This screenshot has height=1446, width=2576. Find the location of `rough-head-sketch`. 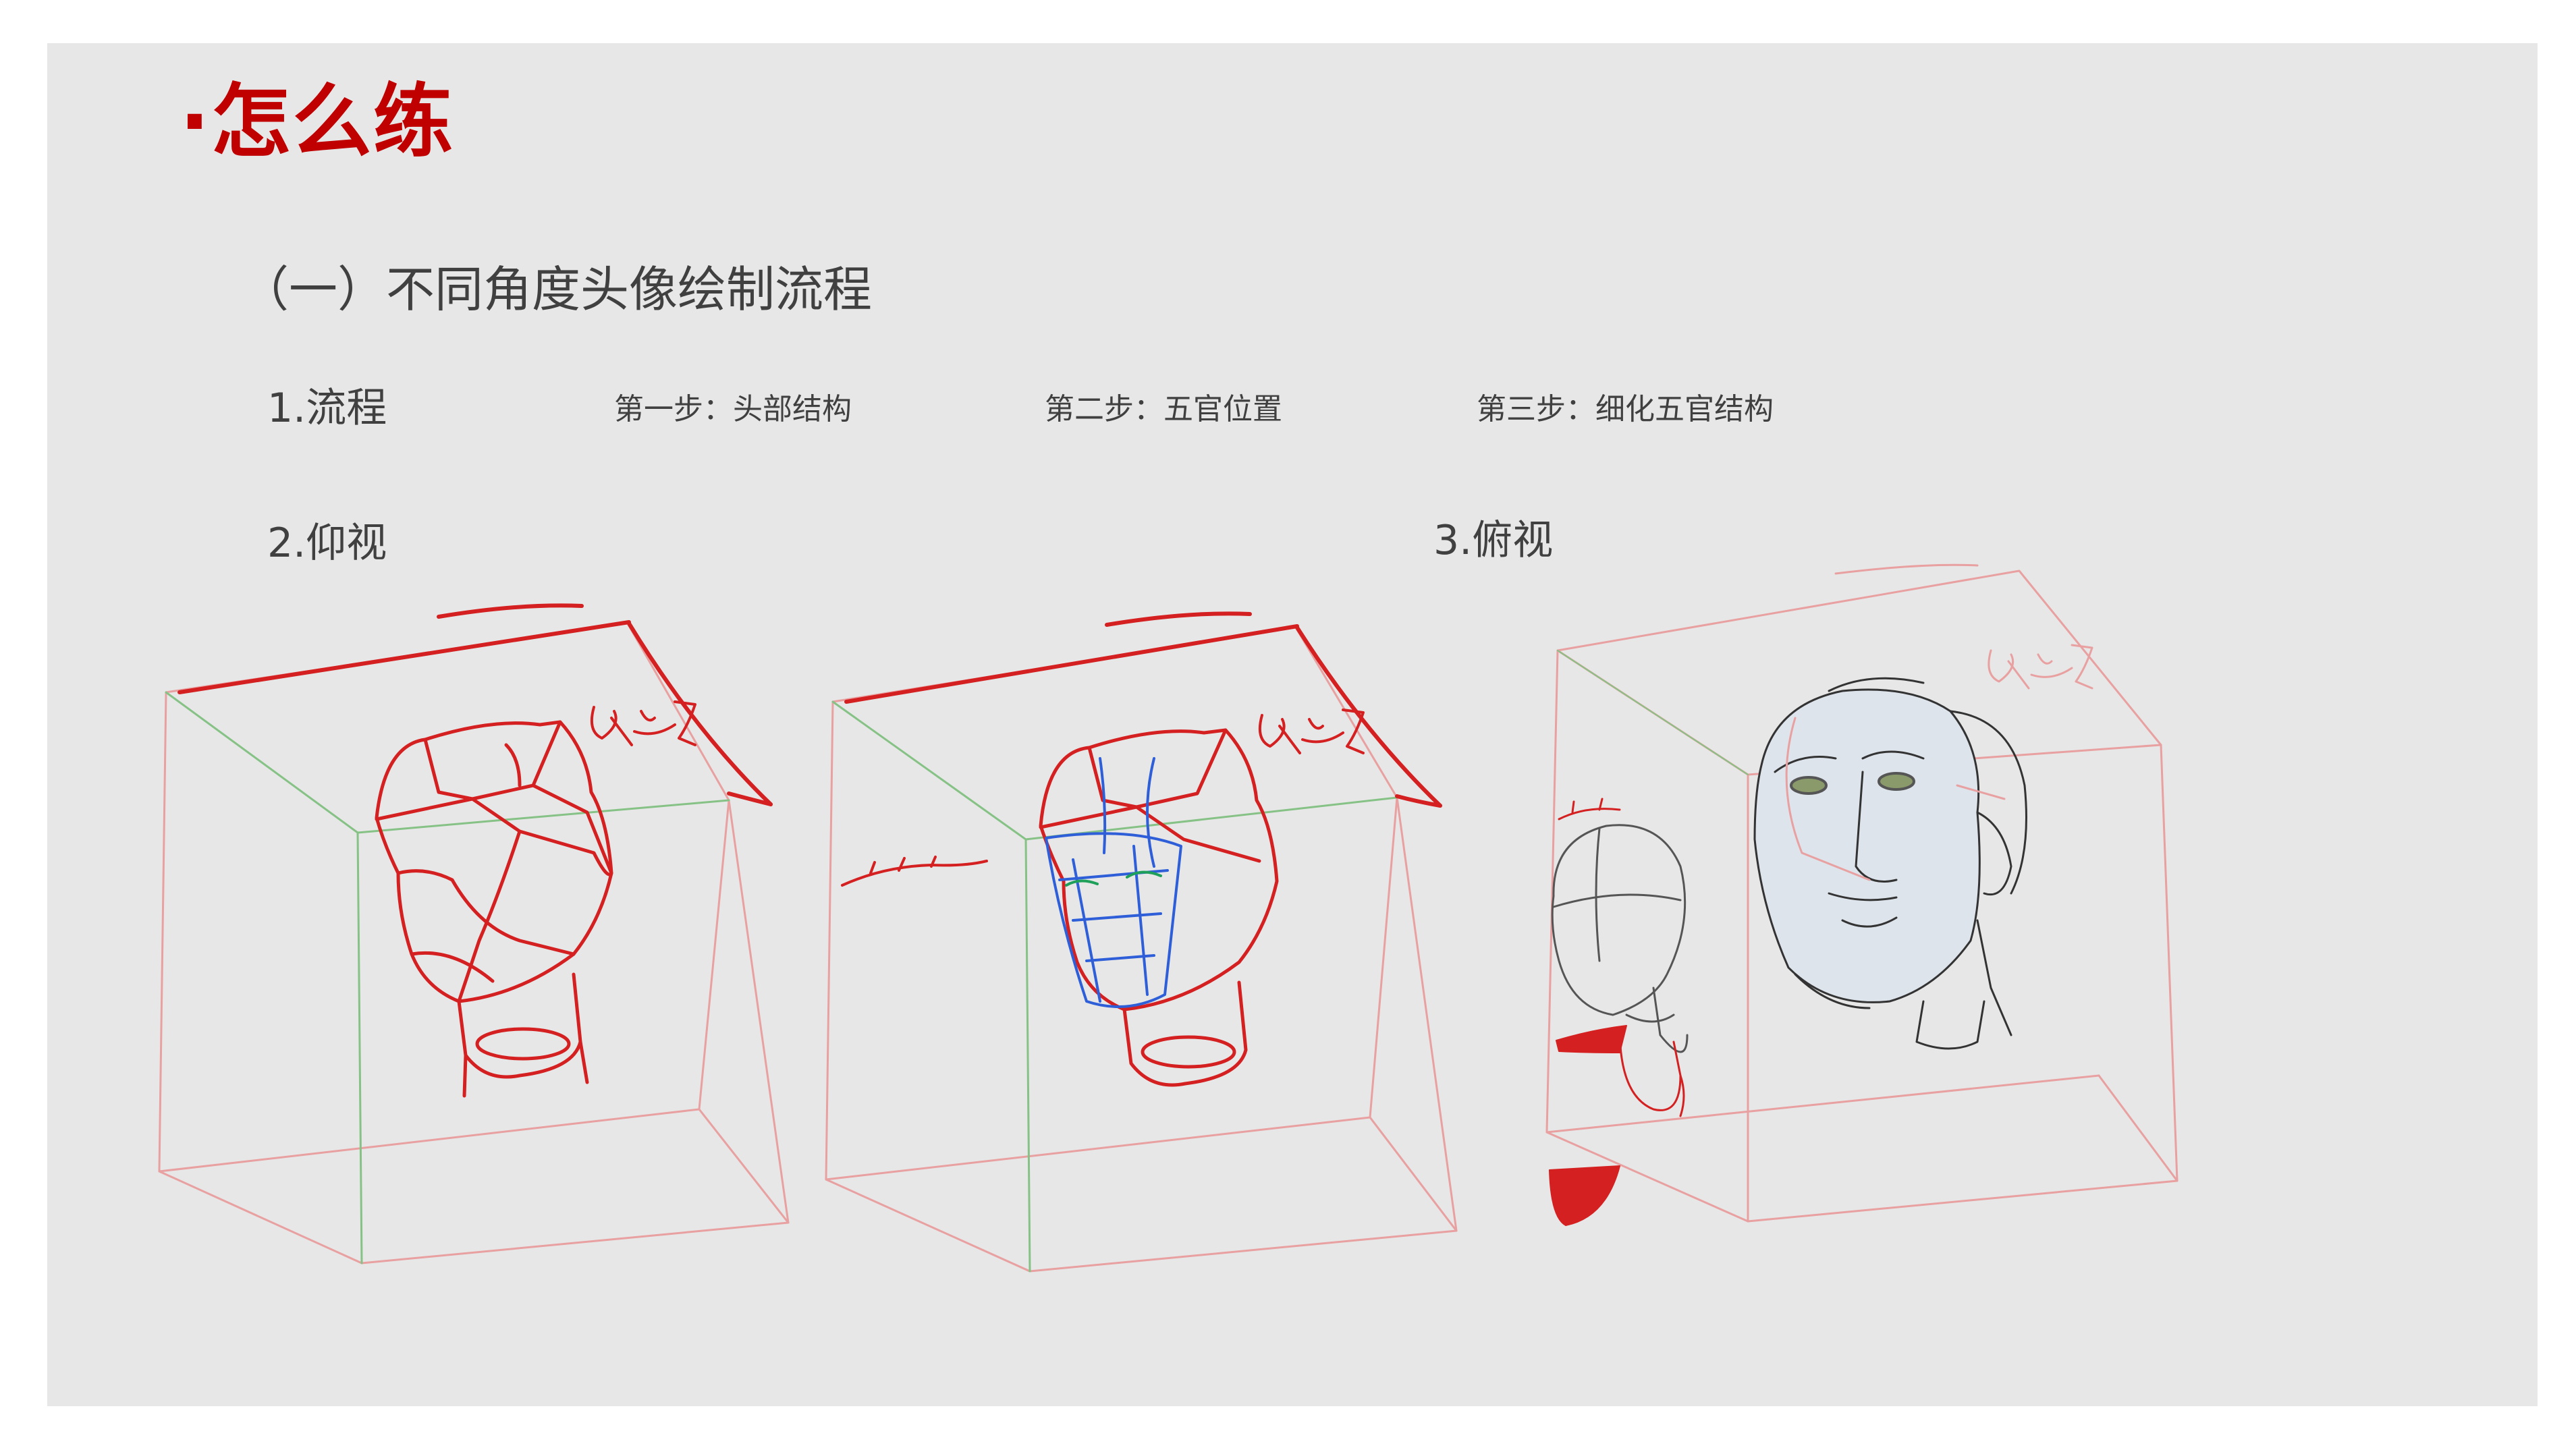

rough-head-sketch is located at coordinates (1620, 939).